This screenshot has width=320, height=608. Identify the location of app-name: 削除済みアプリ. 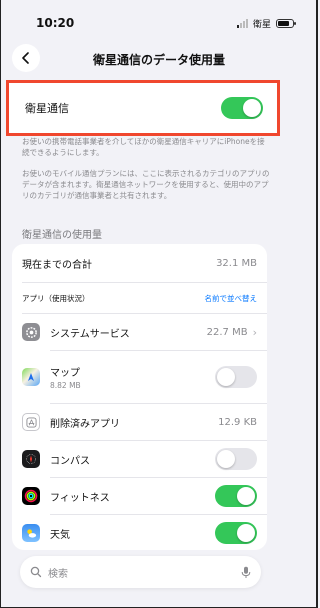
(85, 424).